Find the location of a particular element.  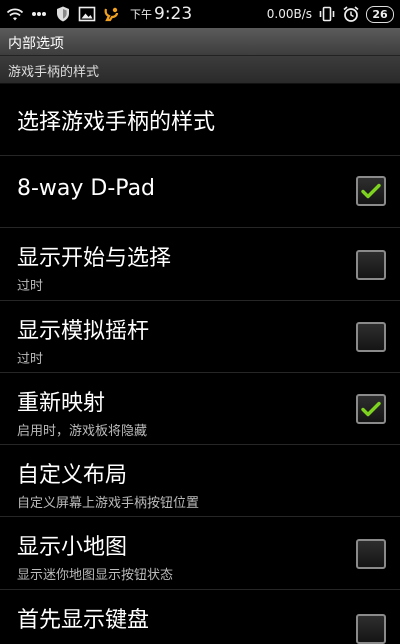

checkbox-show-keyboard-first is located at coordinates (371, 629).